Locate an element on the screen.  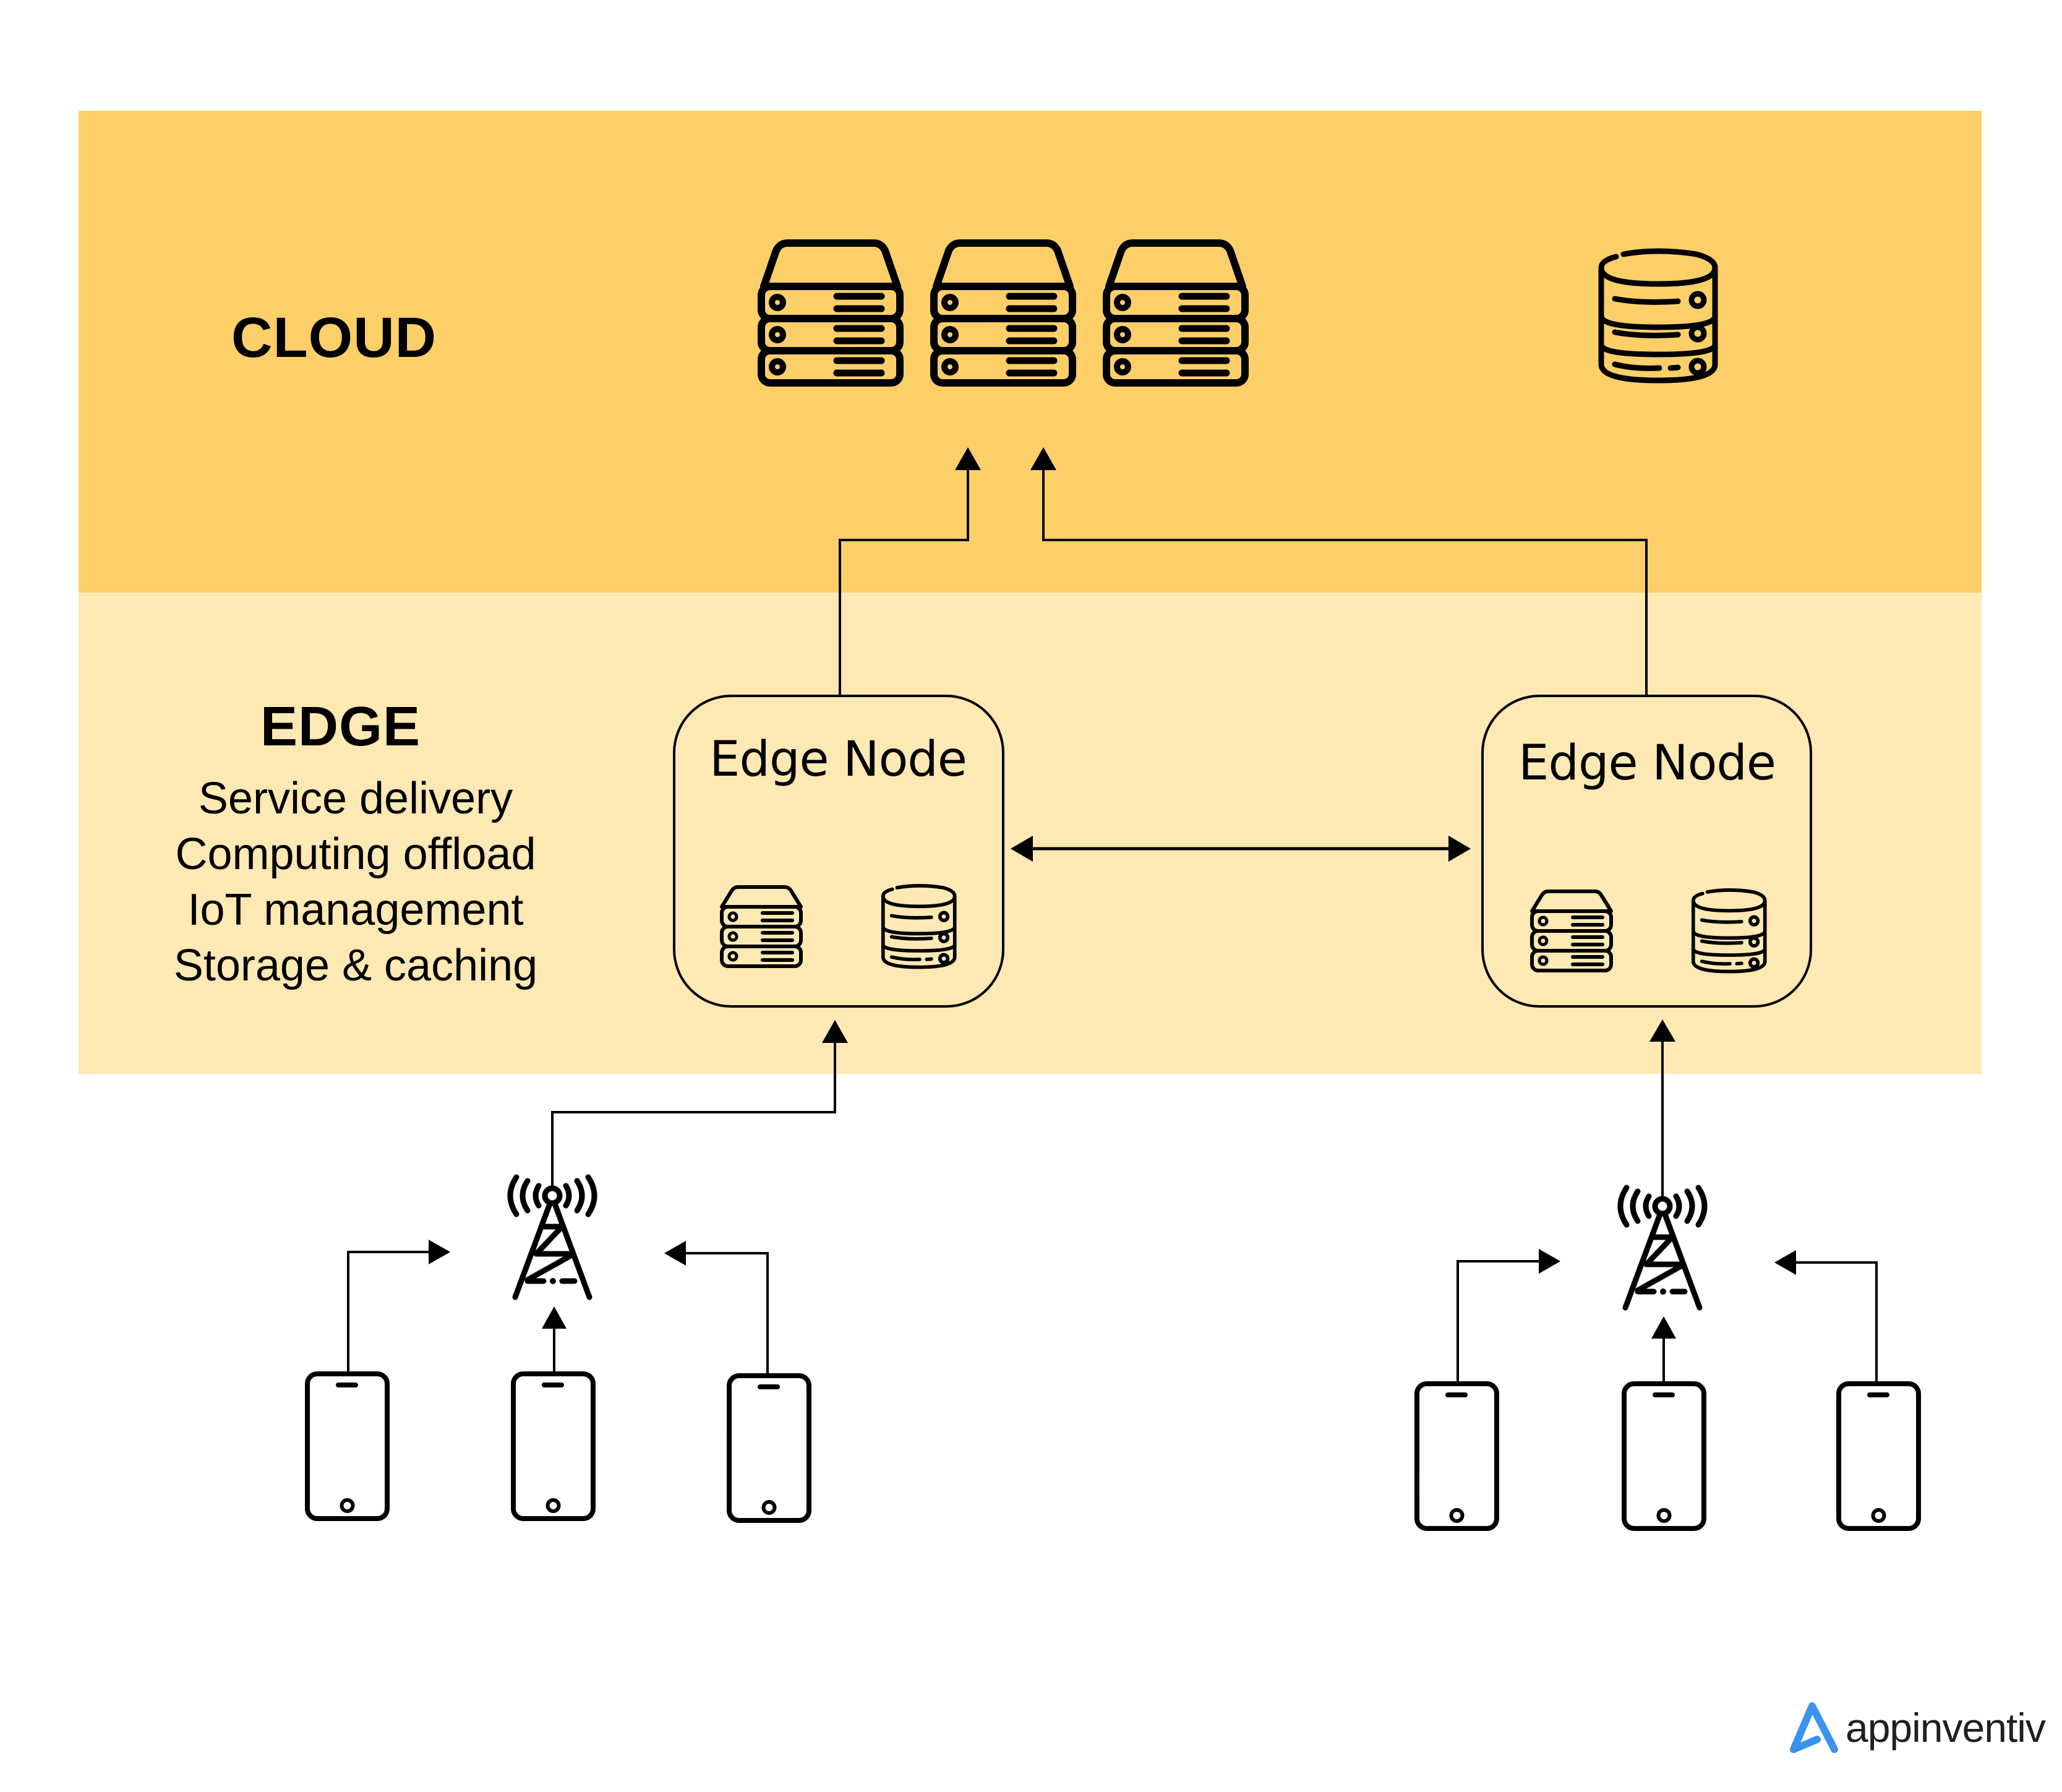
smartphone-icon-l2 is located at coordinates (553, 1447).